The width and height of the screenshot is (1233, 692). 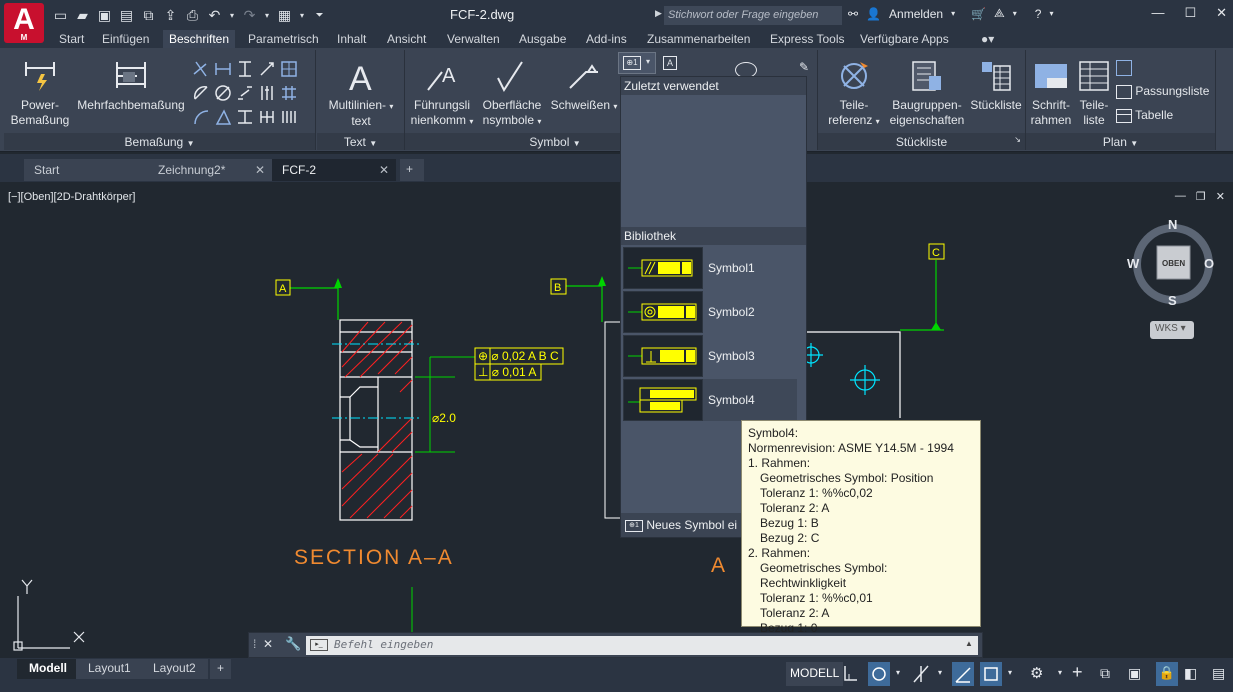 I want to click on new-tab-icon: +, so click(x=412, y=170).